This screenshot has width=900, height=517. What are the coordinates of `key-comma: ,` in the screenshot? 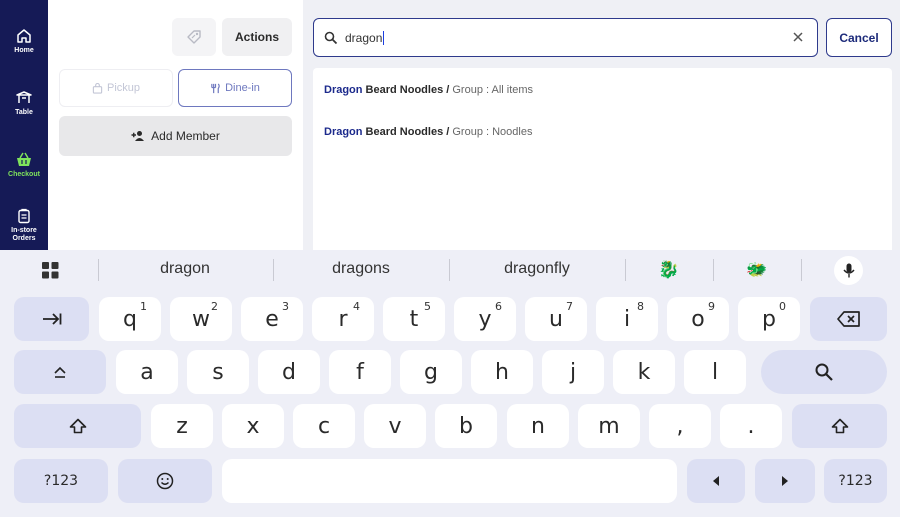 It's located at (680, 426).